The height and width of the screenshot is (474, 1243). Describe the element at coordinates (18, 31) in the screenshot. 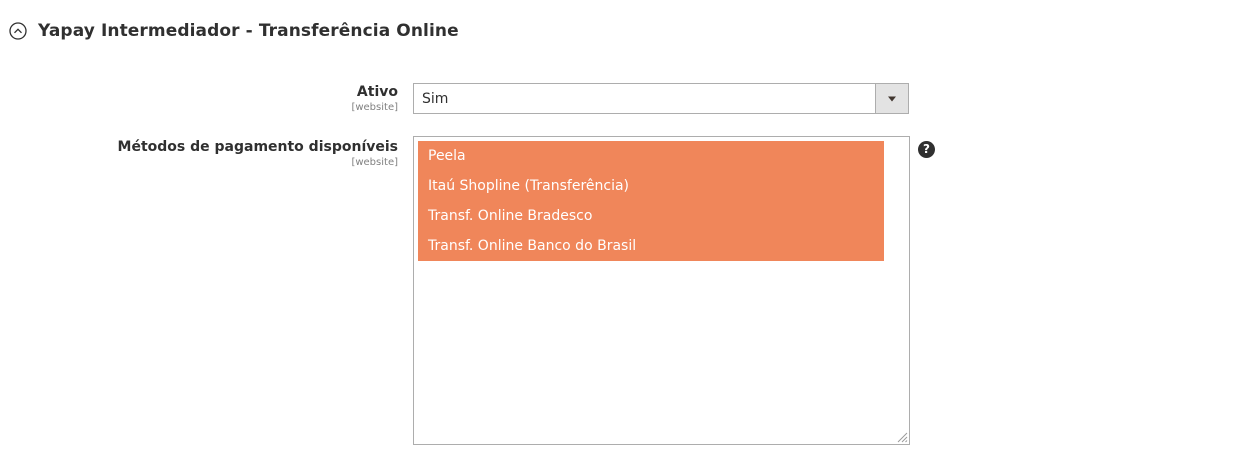

I see `chevron-up-circle-icon` at that location.